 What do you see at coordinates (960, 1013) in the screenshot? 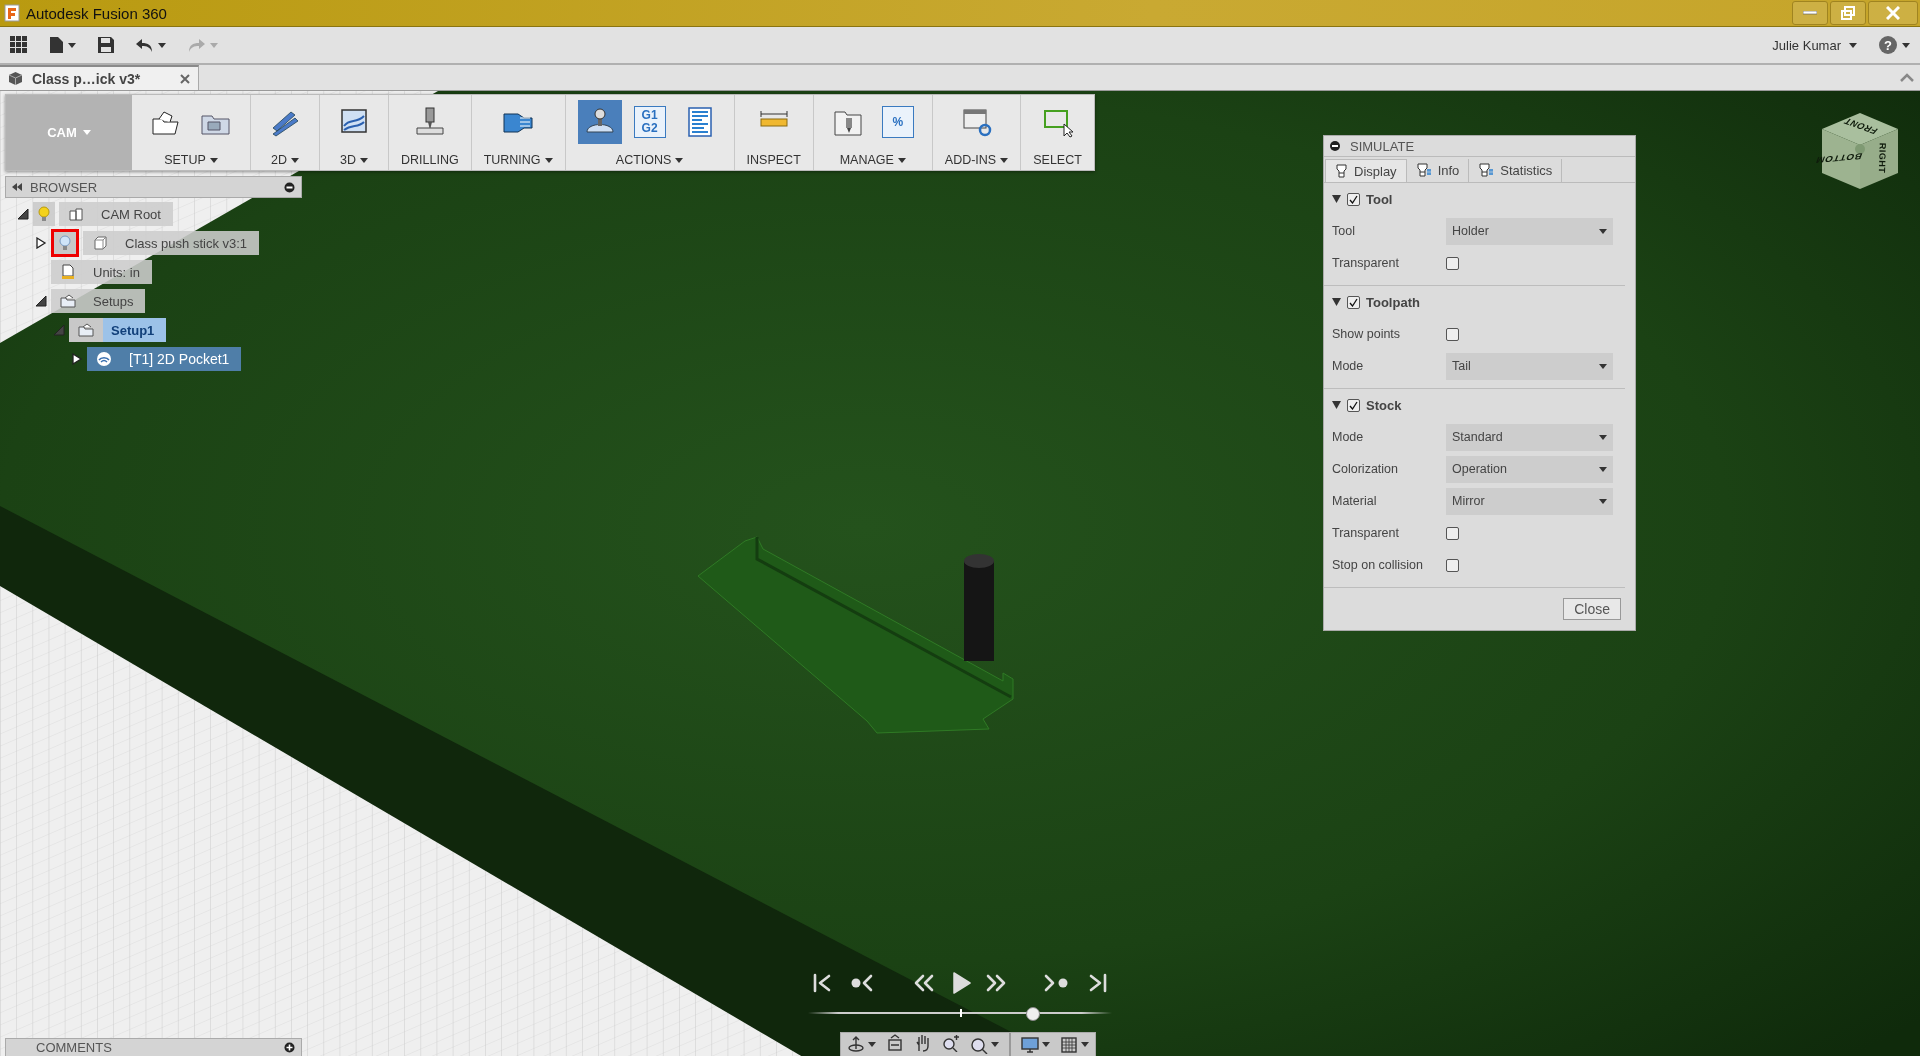
I see `timeline-slider` at bounding box center [960, 1013].